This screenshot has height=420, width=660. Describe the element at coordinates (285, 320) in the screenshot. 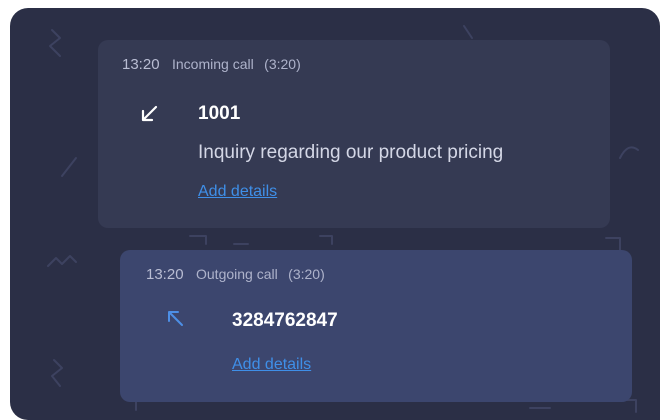

I see `callee-number: 3284762847` at that location.